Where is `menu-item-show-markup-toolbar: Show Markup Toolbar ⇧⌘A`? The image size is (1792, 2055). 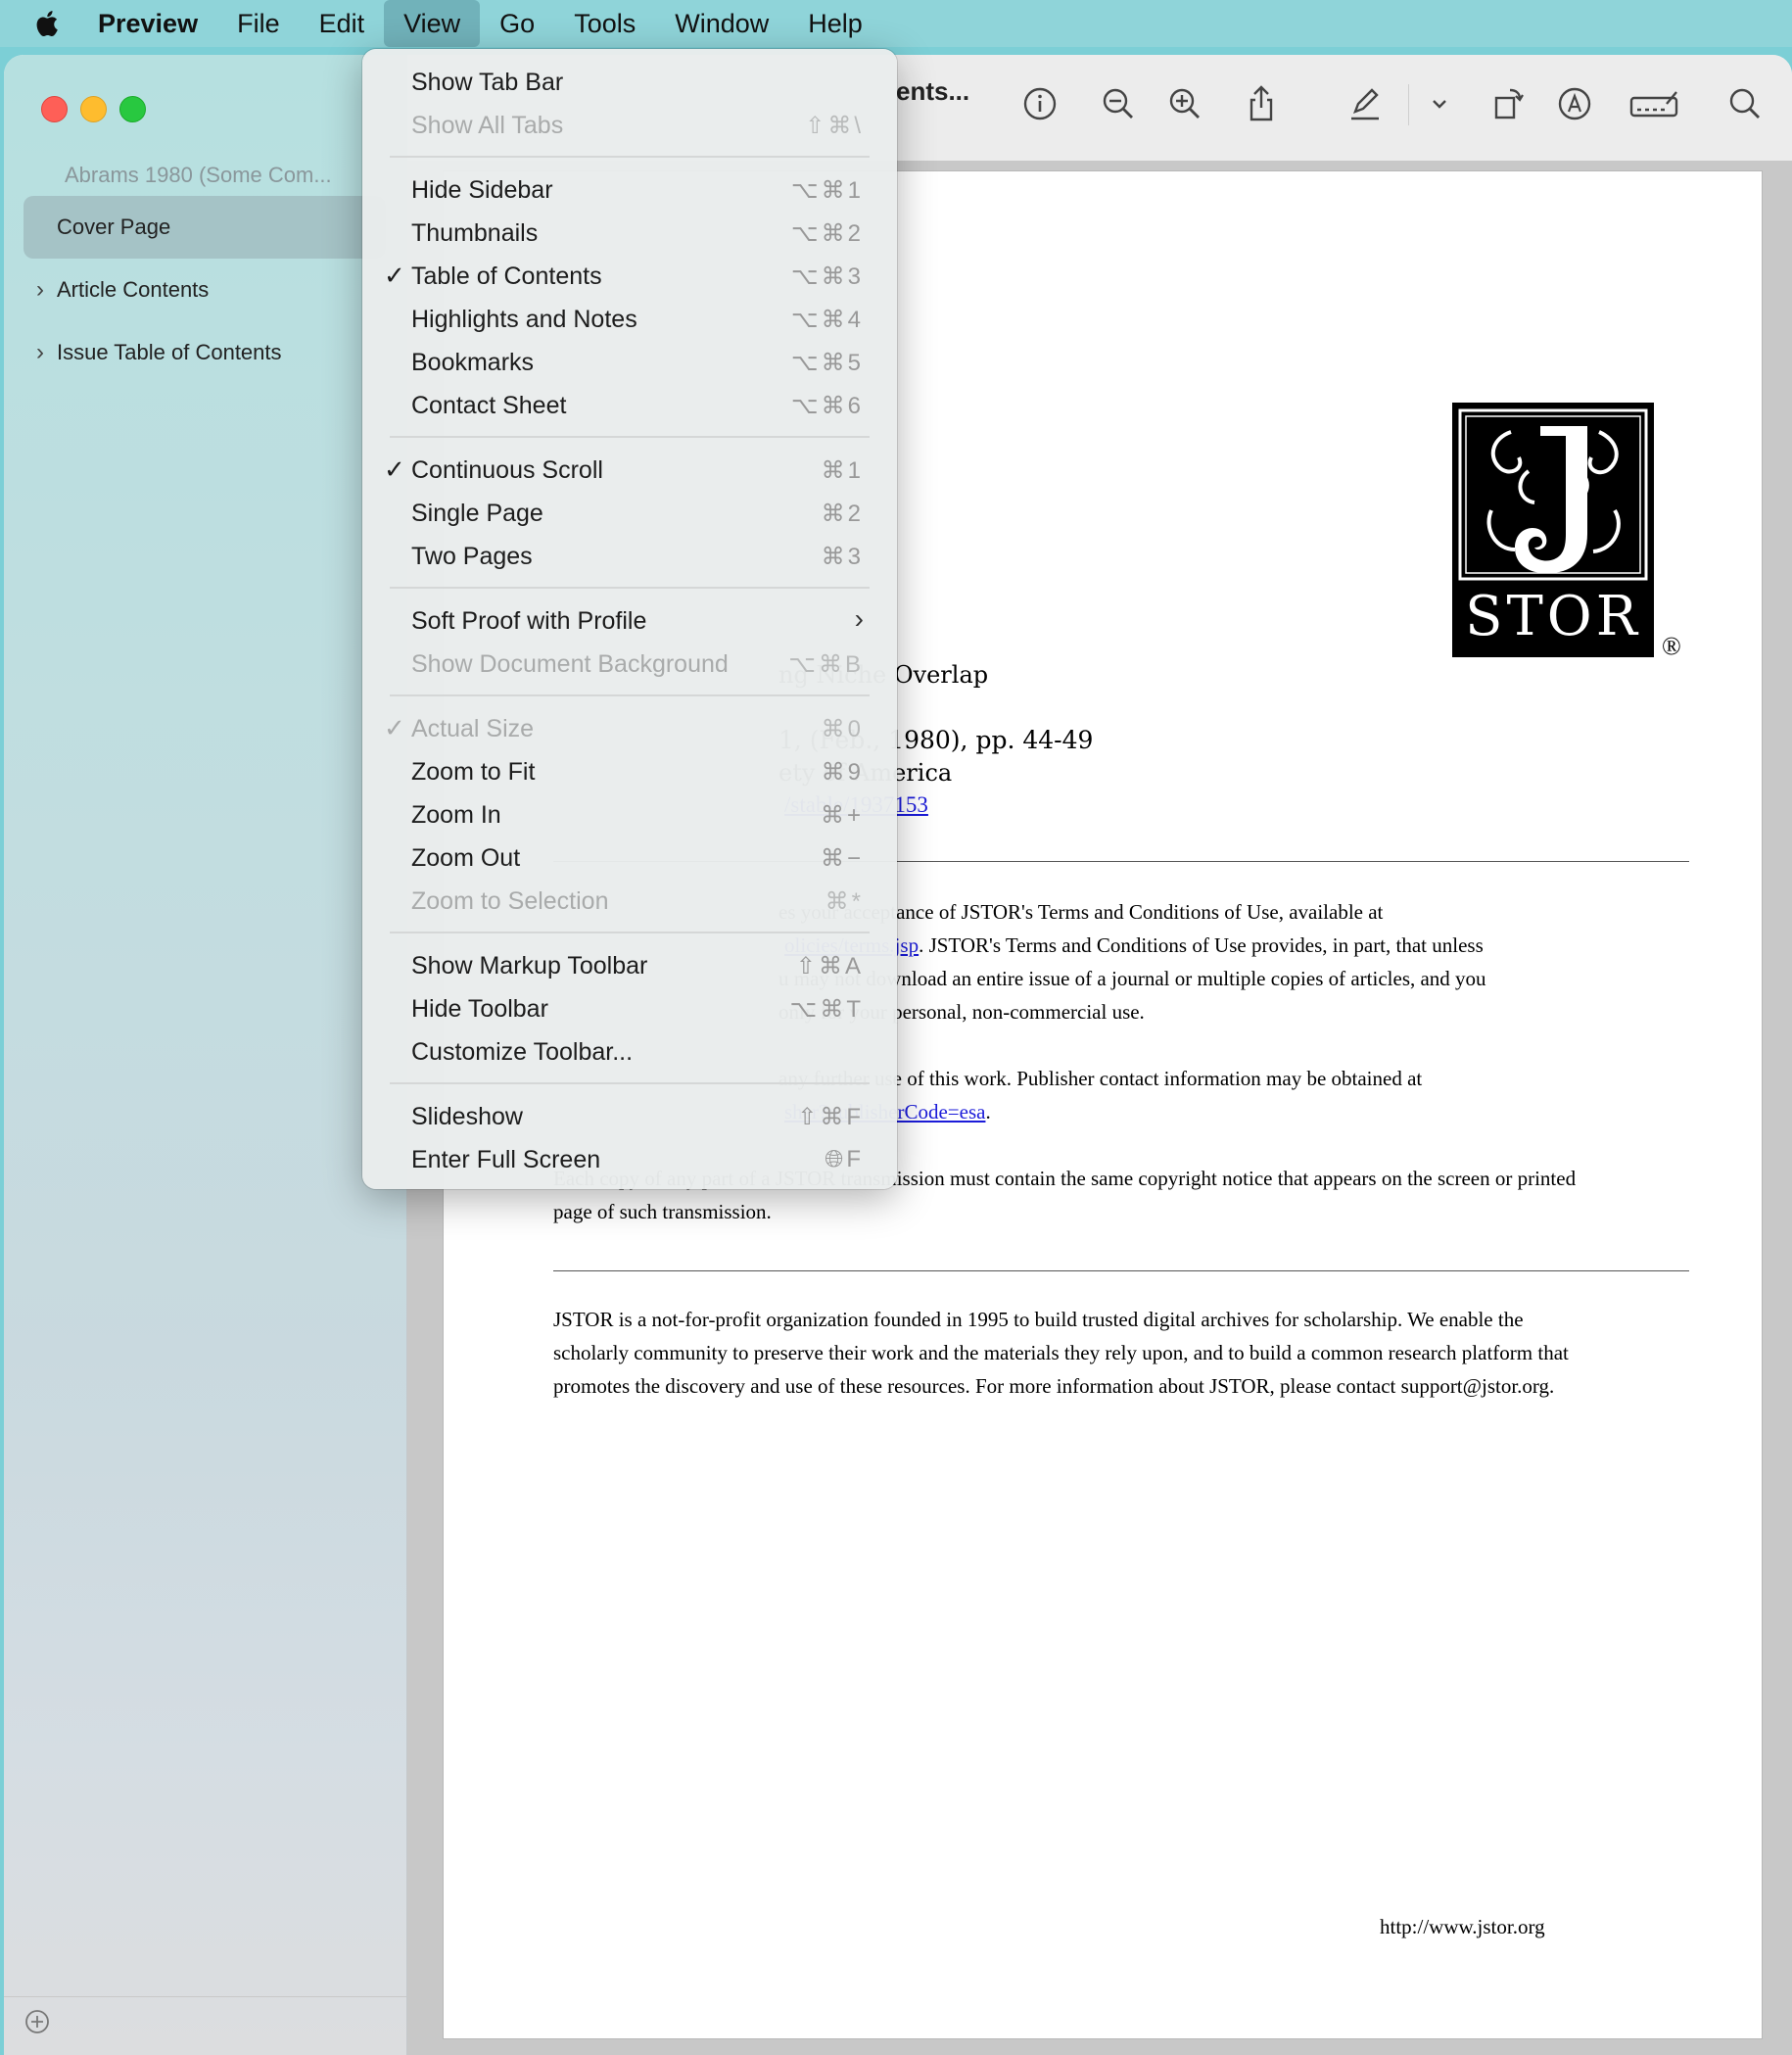 menu-item-show-markup-toolbar: Show Markup Toolbar ⇧⌘A is located at coordinates (629, 965).